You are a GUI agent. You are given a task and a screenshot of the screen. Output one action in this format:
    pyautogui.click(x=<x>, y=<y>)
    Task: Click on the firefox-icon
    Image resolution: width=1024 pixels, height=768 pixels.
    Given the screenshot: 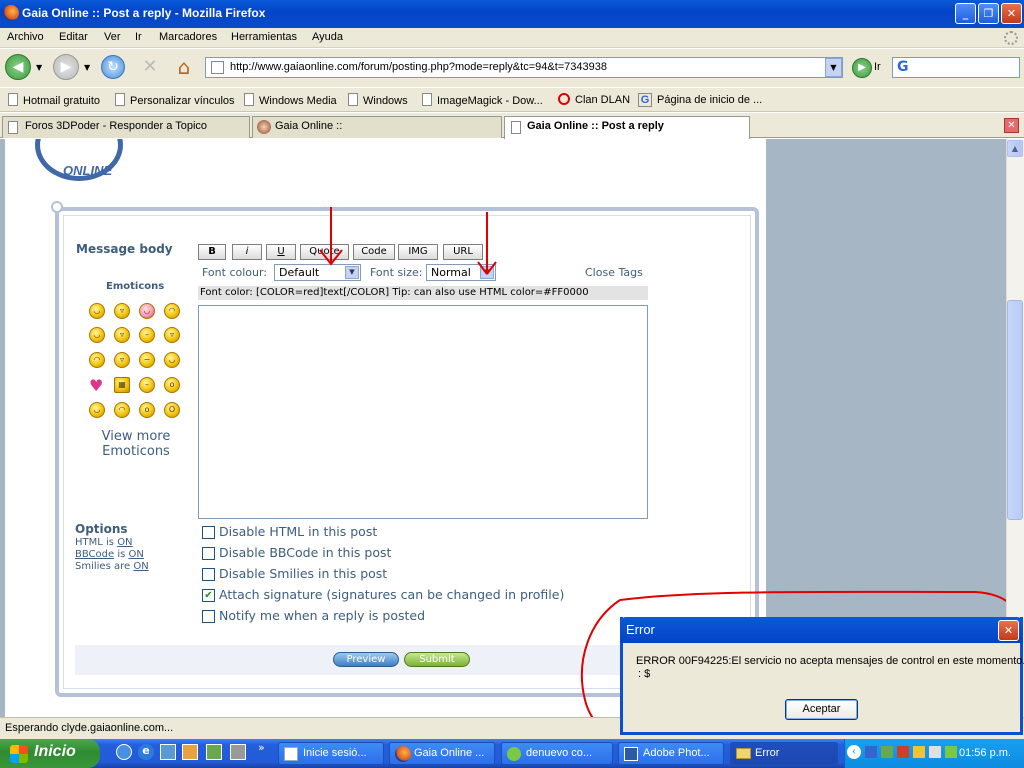 What is the action you would take?
    pyautogui.click(x=403, y=754)
    